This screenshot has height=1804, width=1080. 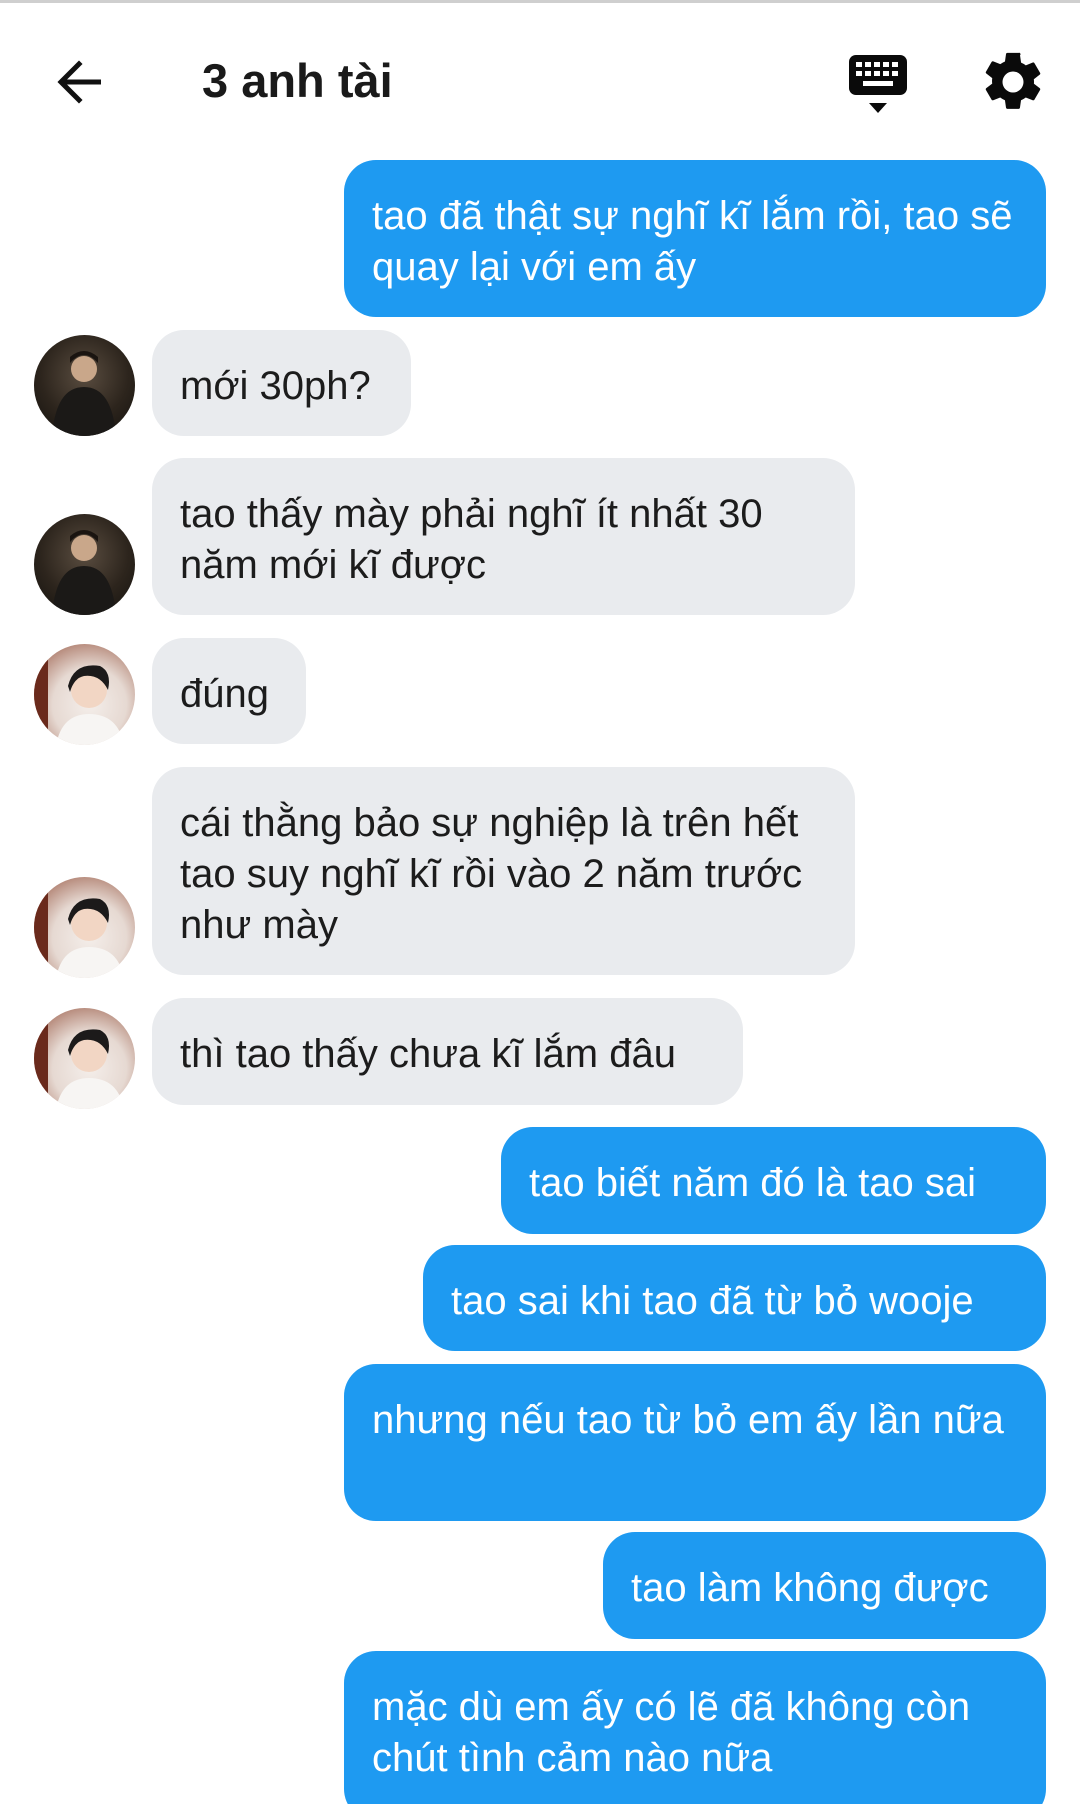 What do you see at coordinates (540, 78) in the screenshot?
I see `chat-header: 3 anh tài` at bounding box center [540, 78].